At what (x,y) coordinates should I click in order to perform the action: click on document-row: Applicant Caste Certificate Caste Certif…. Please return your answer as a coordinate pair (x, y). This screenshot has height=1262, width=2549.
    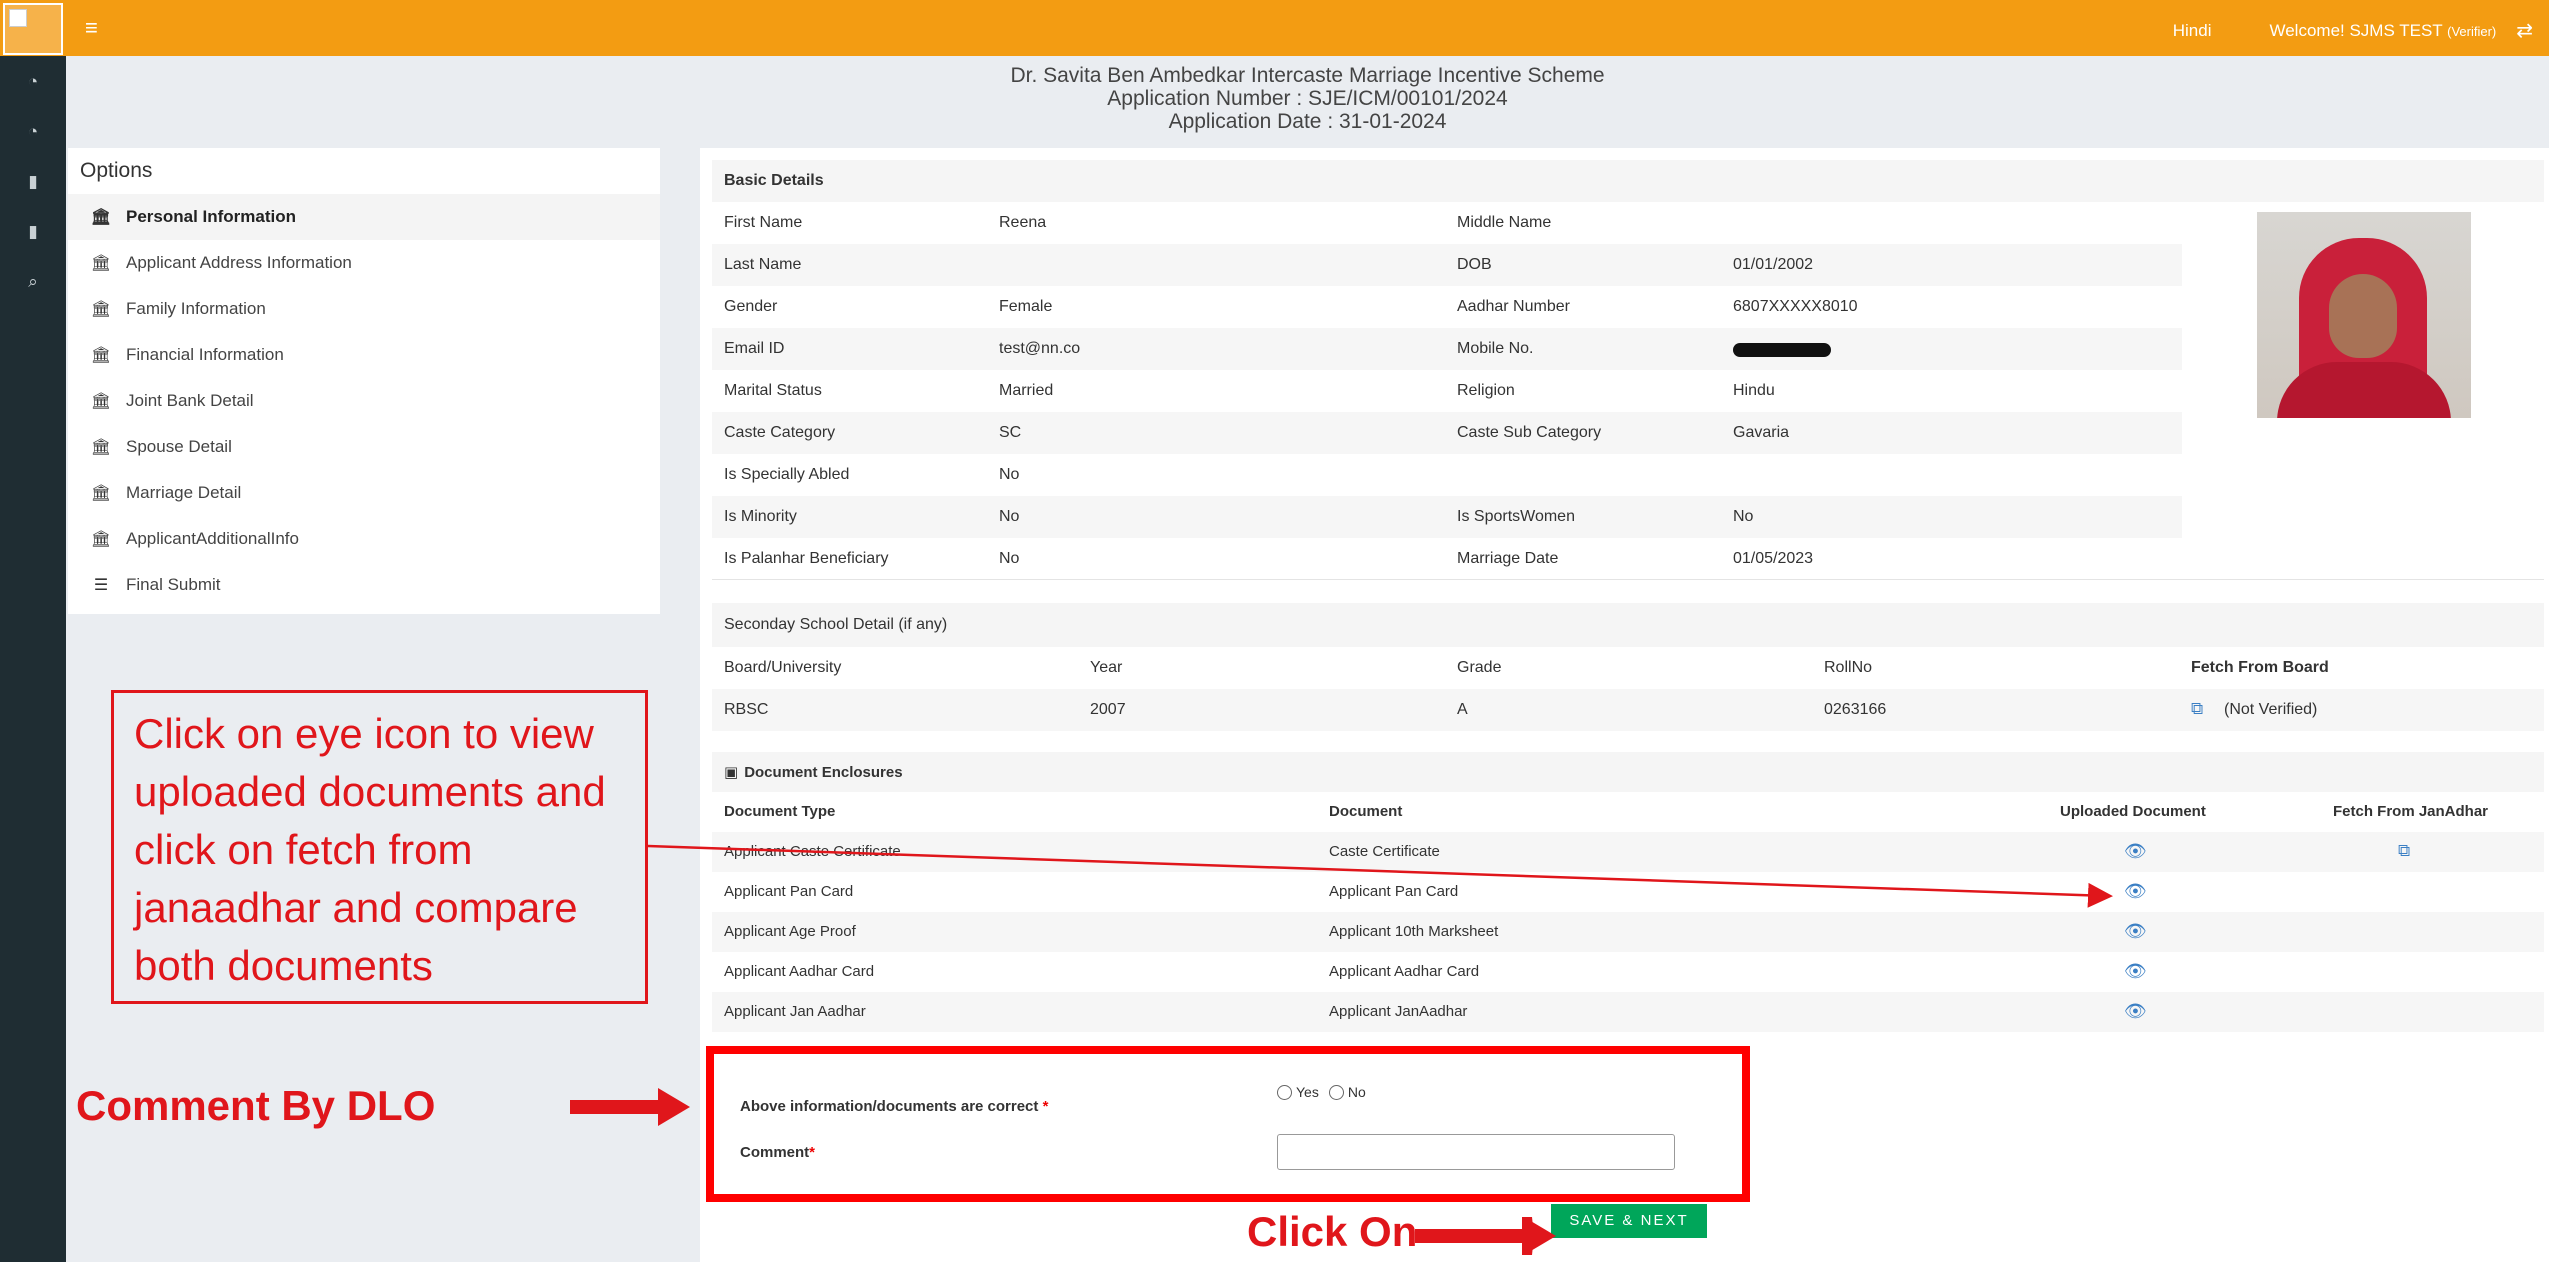
    Looking at the image, I should click on (1628, 852).